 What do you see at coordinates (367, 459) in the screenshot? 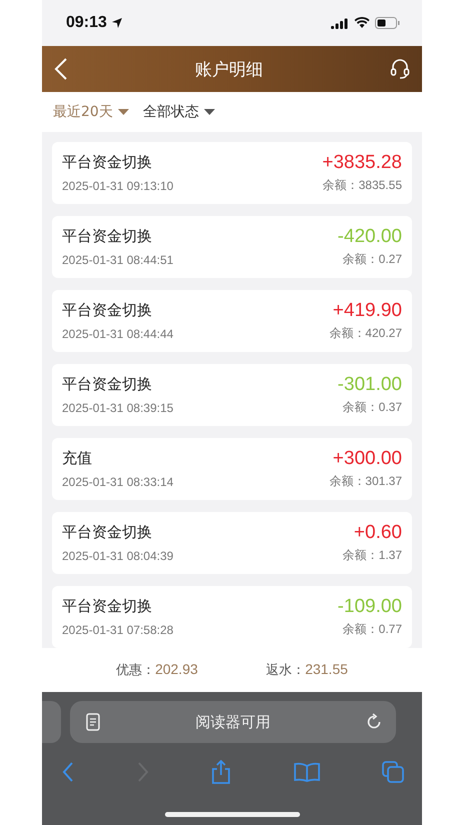
I see `record-amount: +300.00` at bounding box center [367, 459].